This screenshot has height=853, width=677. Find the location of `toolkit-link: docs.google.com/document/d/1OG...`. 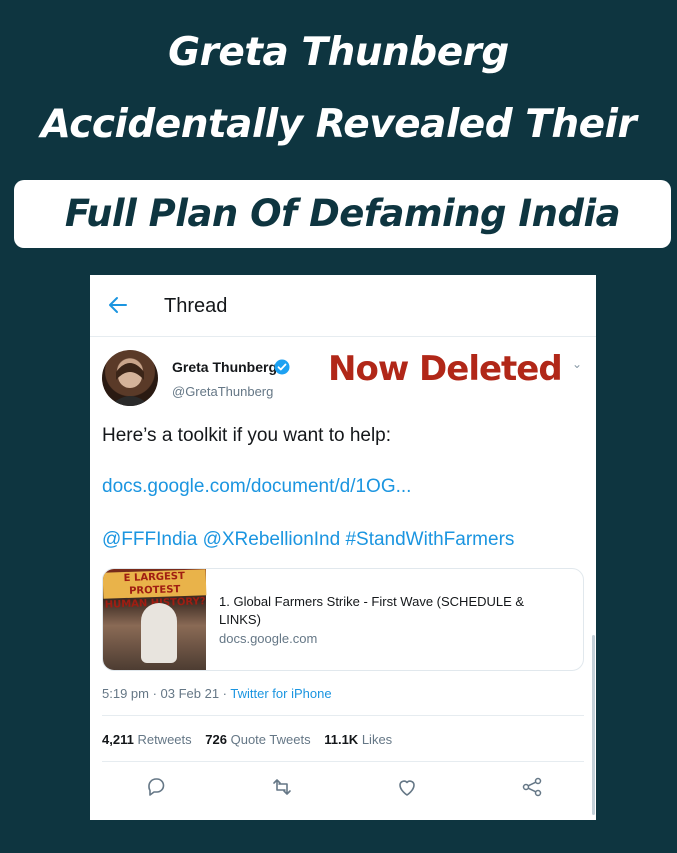

toolkit-link: docs.google.com/document/d/1OG... is located at coordinates (256, 487).